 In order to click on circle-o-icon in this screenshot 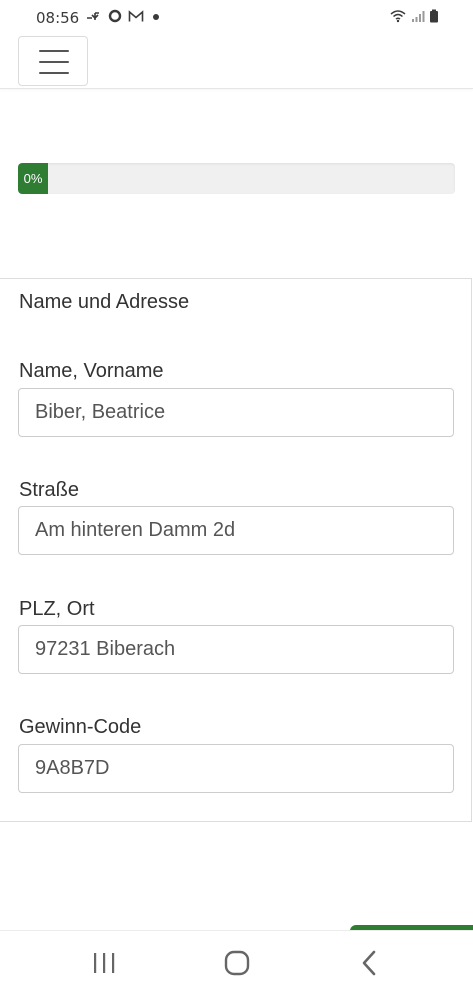, I will do `click(115, 18)`.